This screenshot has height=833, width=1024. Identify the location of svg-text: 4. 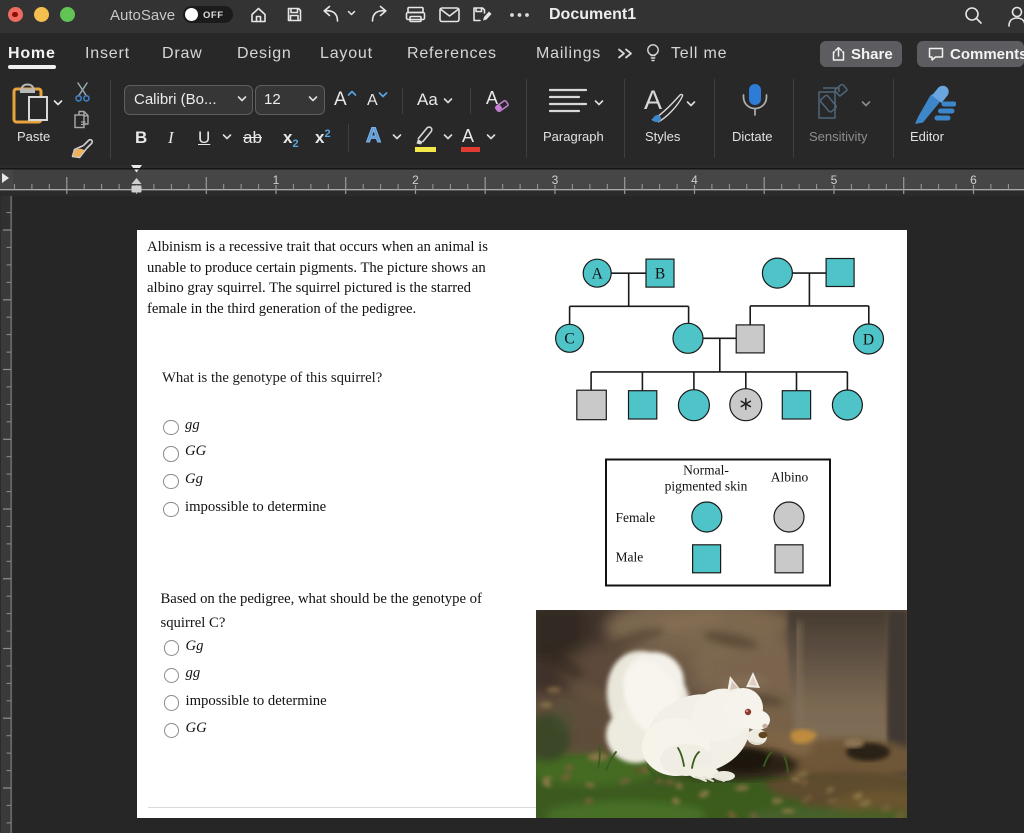
(694, 180).